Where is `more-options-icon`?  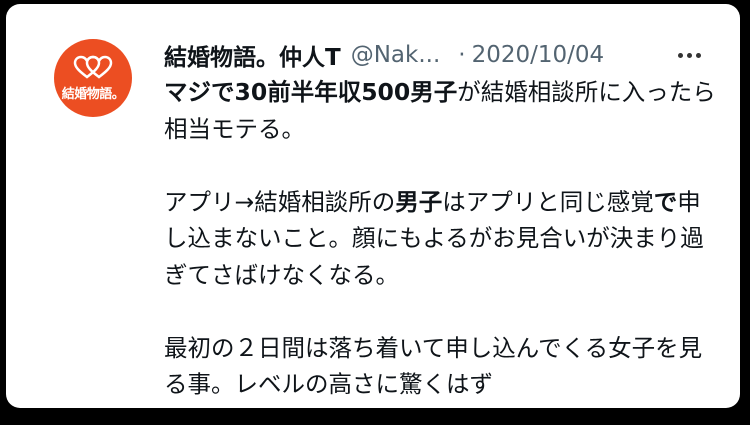
more-options-icon is located at coordinates (689, 55).